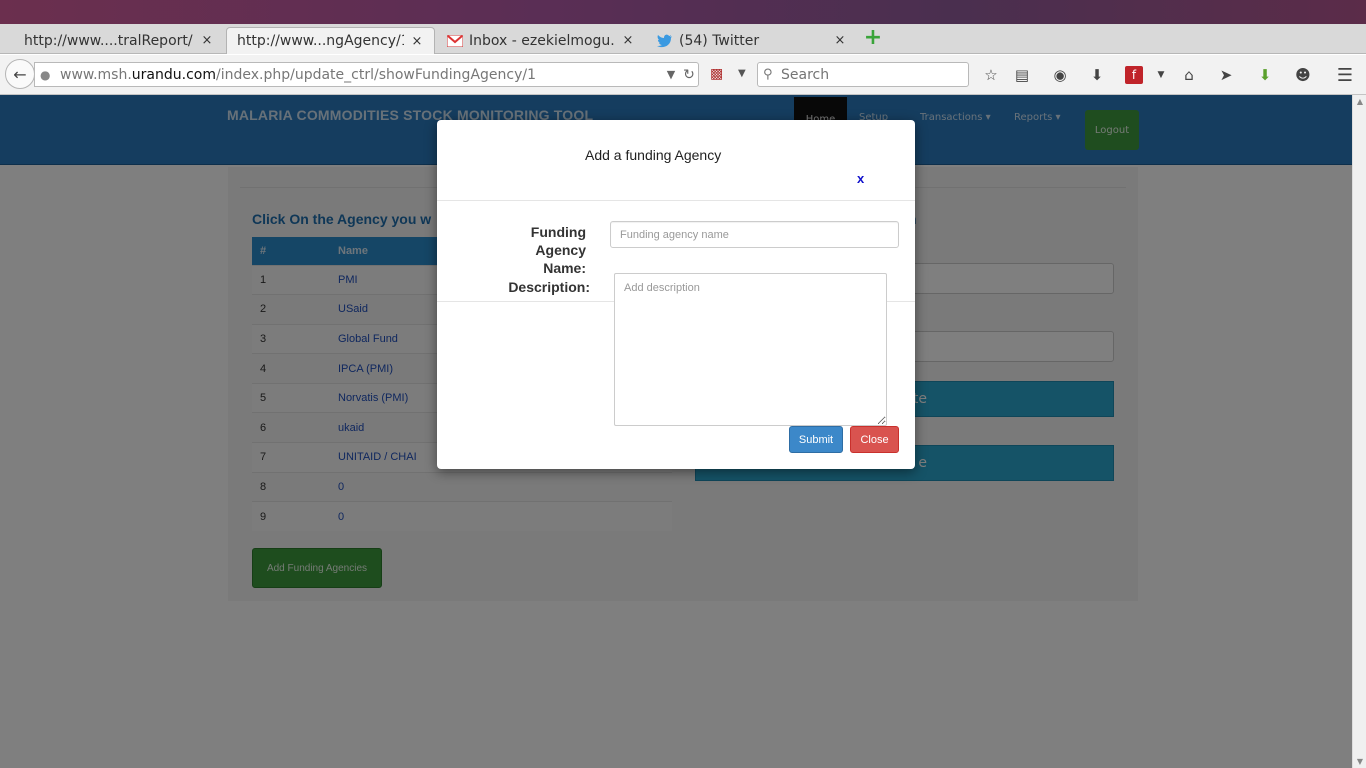  I want to click on reload-icon: ↻, so click(689, 75).